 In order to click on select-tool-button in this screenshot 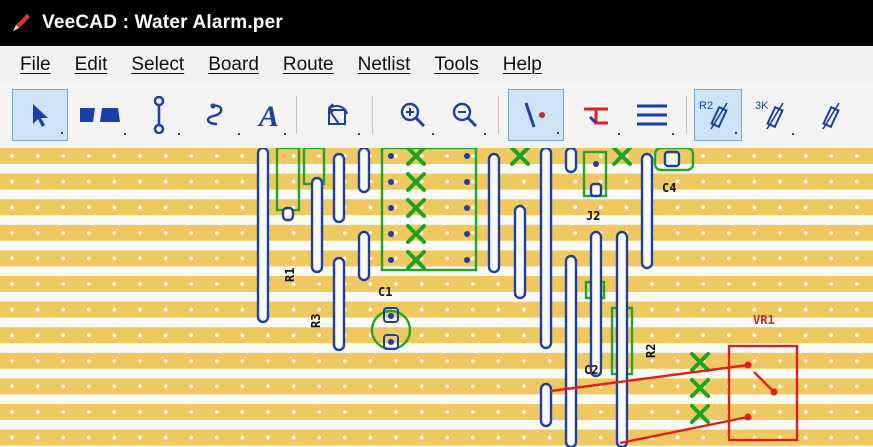, I will do `click(40, 115)`.